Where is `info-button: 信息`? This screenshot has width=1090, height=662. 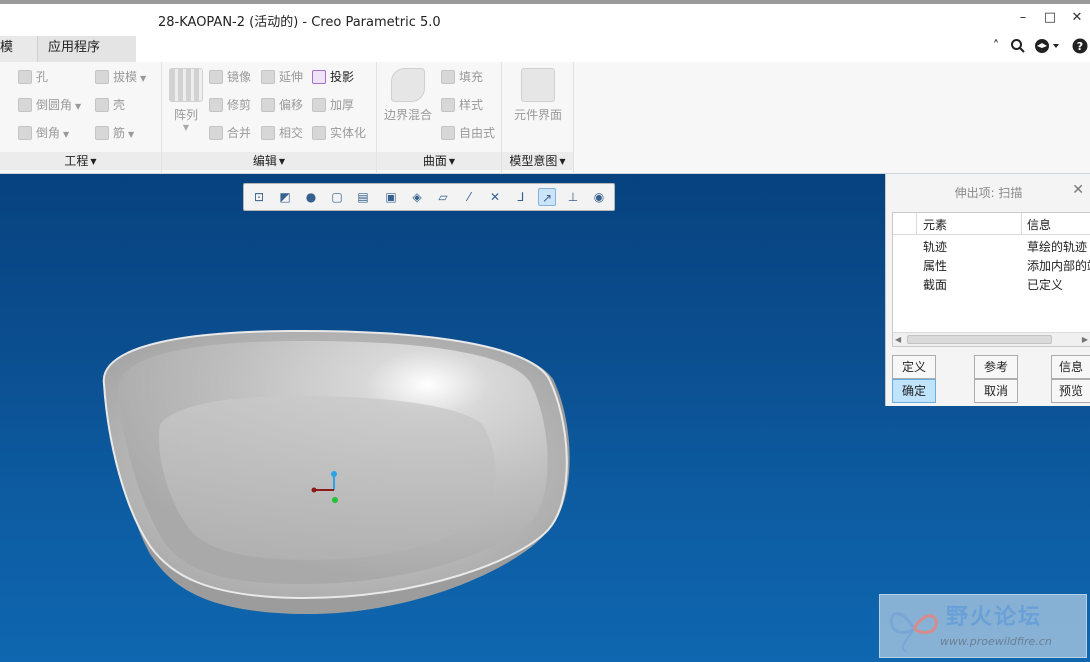
info-button: 信息 is located at coordinates (1070, 367).